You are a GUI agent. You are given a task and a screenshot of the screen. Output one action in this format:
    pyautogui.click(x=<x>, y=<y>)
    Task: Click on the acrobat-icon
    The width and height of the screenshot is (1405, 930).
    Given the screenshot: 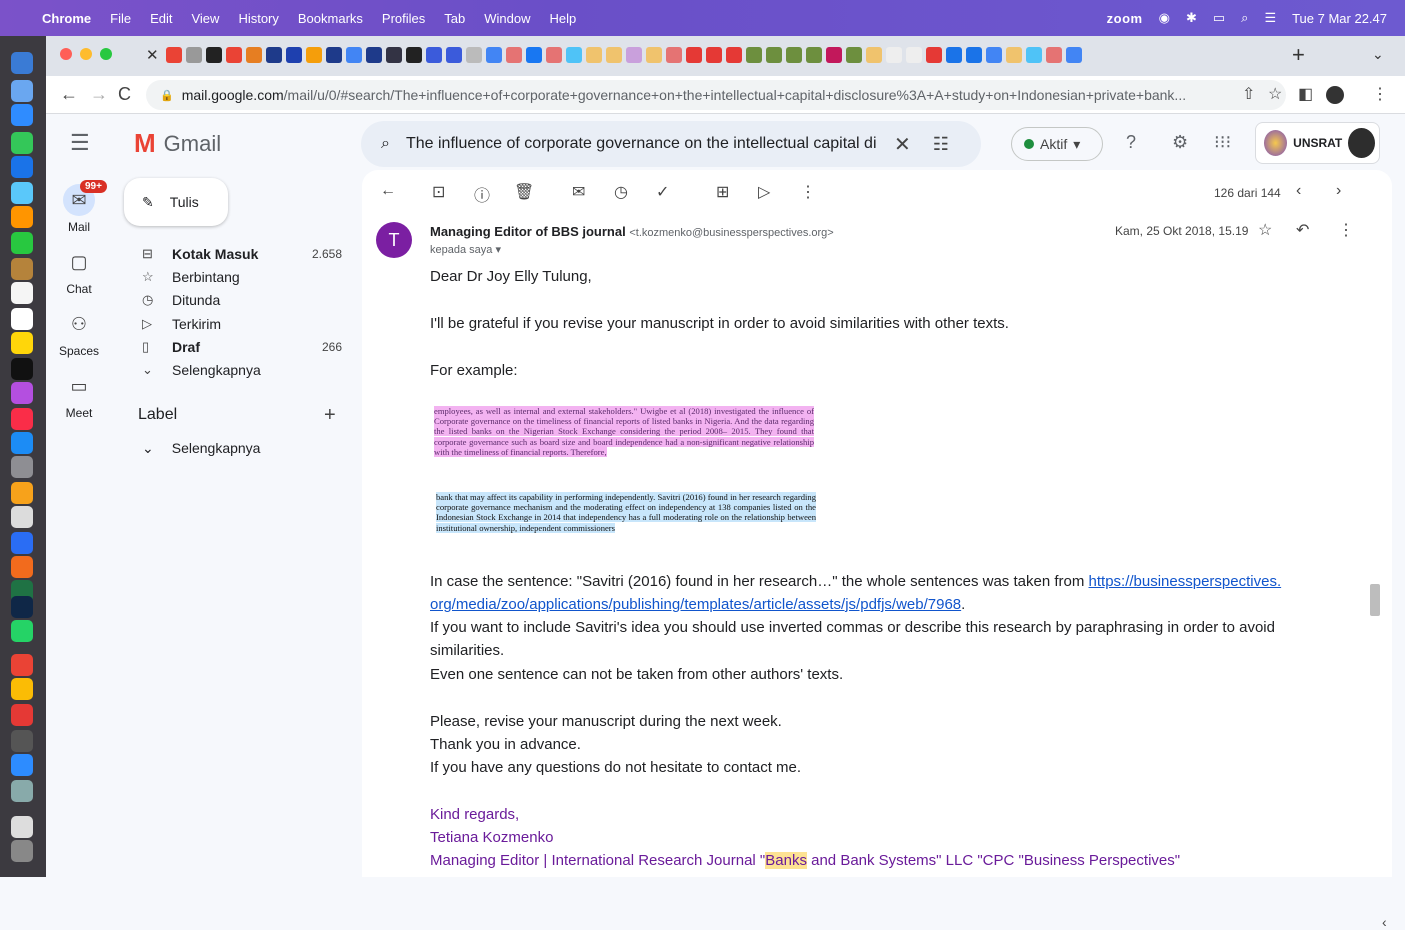 What is the action you would take?
    pyautogui.click(x=22, y=715)
    